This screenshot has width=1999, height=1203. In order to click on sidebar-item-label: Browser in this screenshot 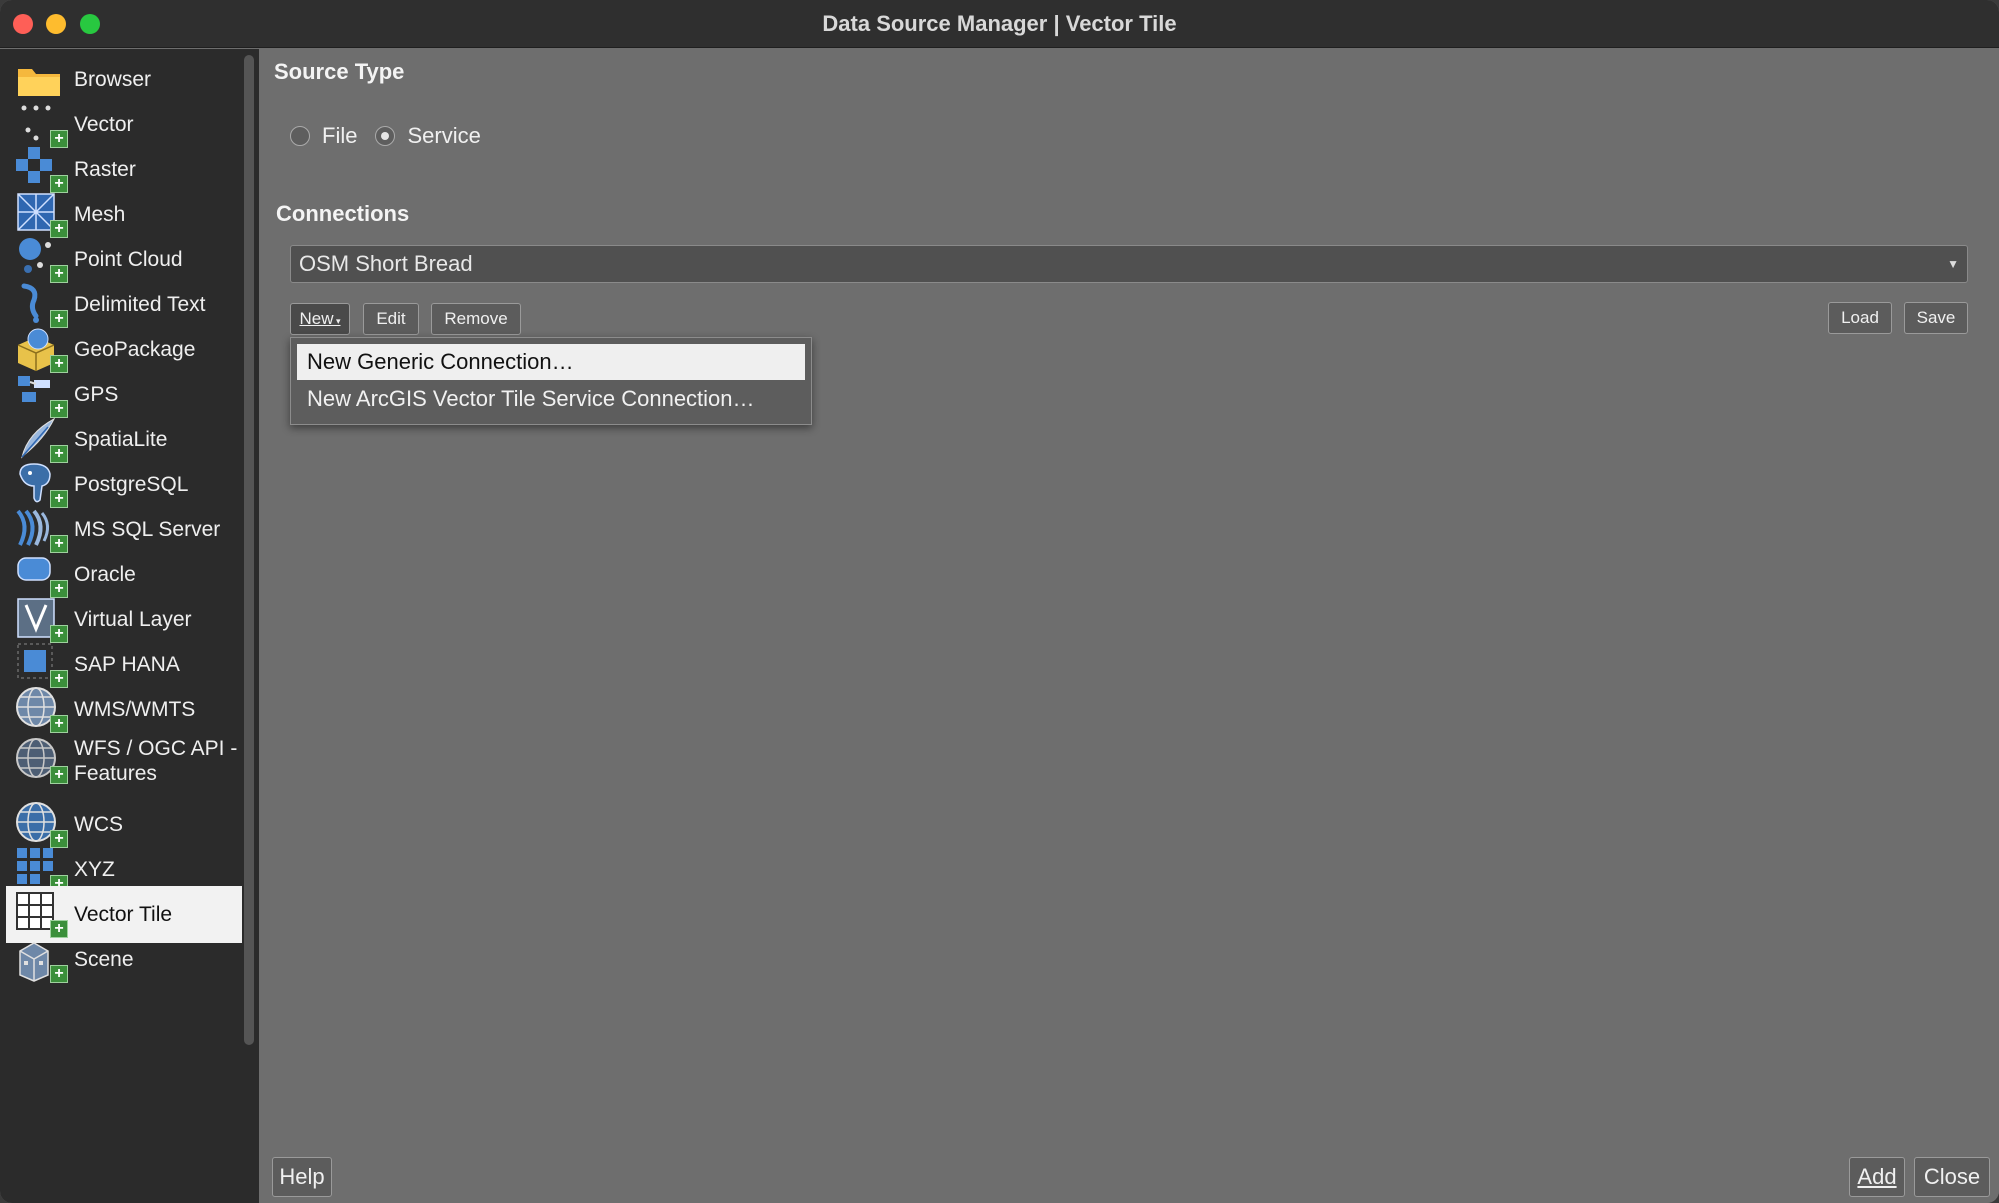, I will do `click(113, 79)`.